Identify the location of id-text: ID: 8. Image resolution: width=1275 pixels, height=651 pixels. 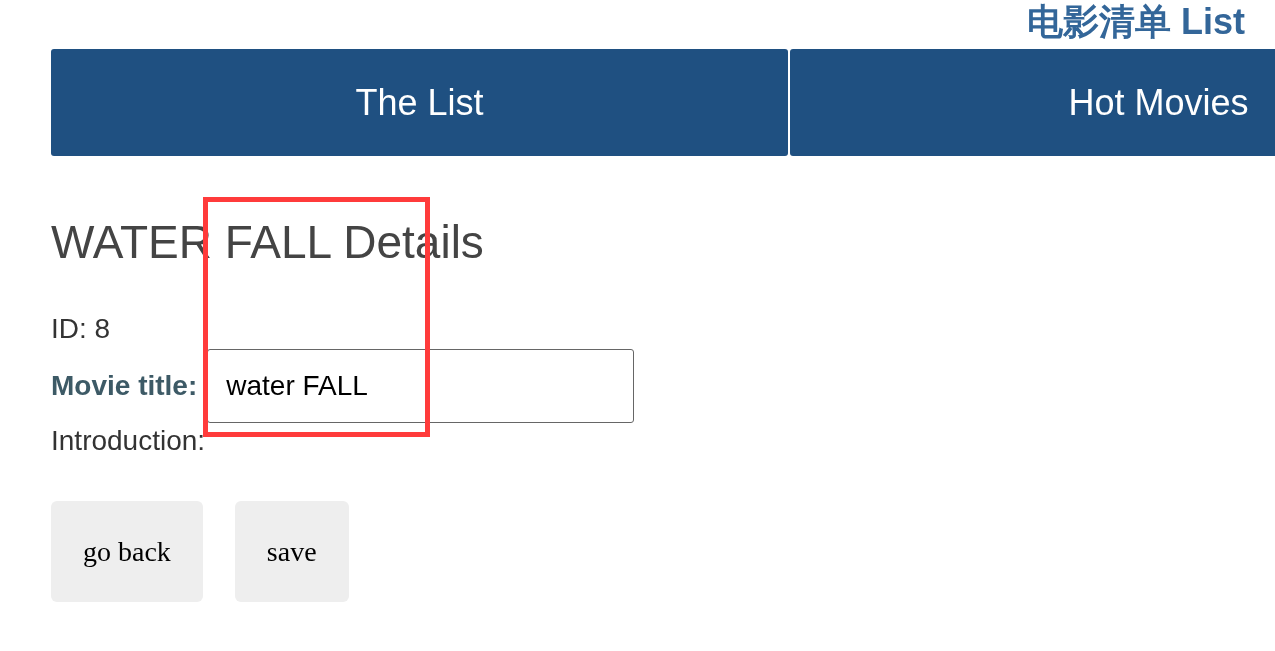
(81, 328).